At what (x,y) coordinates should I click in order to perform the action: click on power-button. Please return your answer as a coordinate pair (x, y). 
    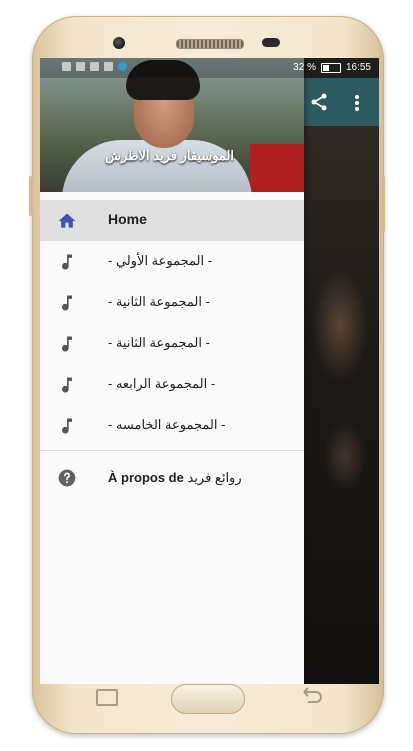
    Looking at the image, I should click on (383, 204).